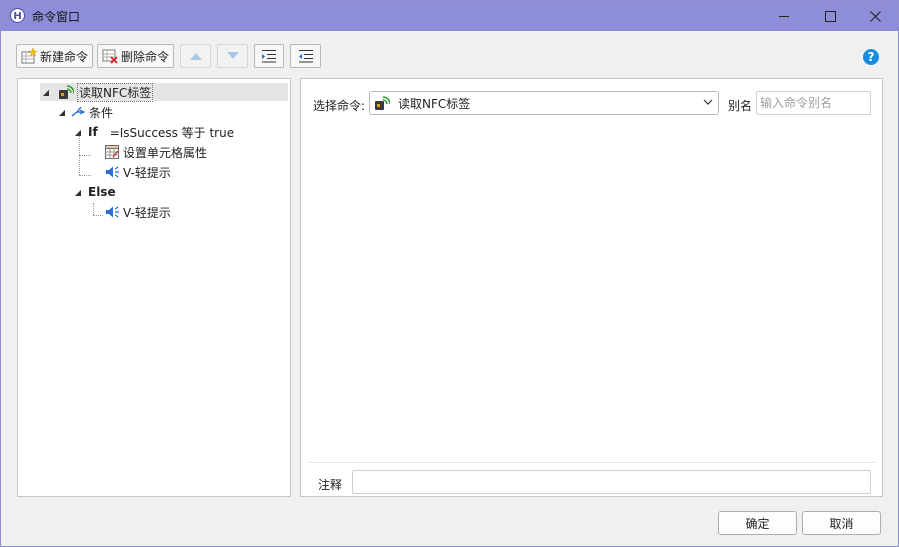 The height and width of the screenshot is (547, 899). I want to click on new-command-button: 新建命令, so click(54, 56).